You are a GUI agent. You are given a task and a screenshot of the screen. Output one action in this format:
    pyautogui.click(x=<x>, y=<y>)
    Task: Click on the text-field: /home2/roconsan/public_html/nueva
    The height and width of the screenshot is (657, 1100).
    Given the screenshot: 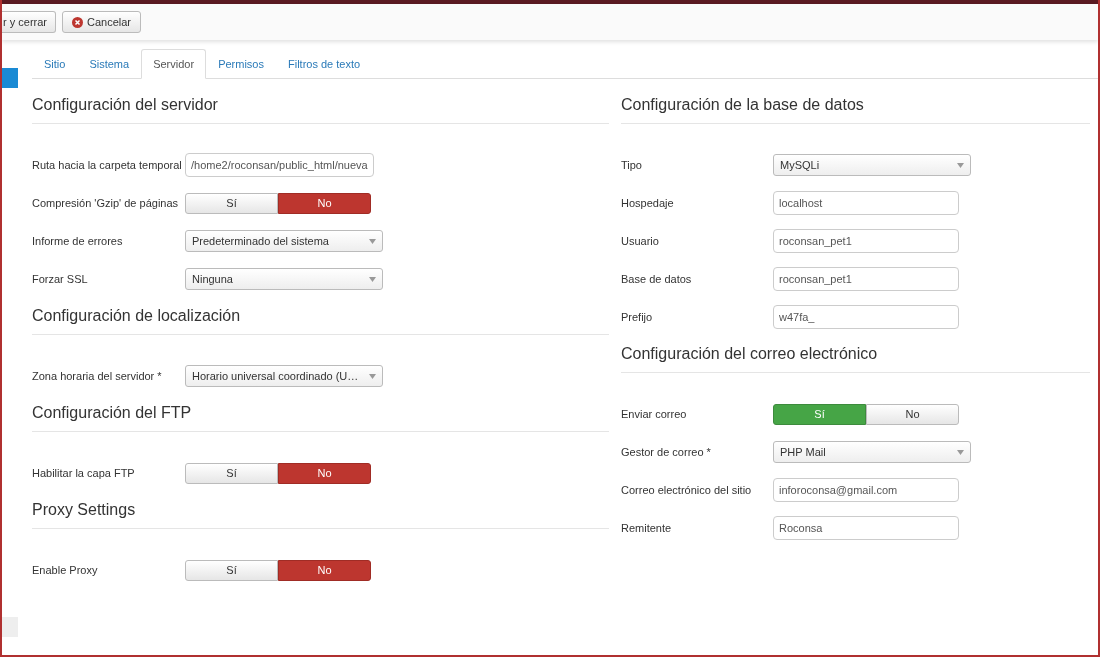 What is the action you would take?
    pyautogui.click(x=279, y=165)
    